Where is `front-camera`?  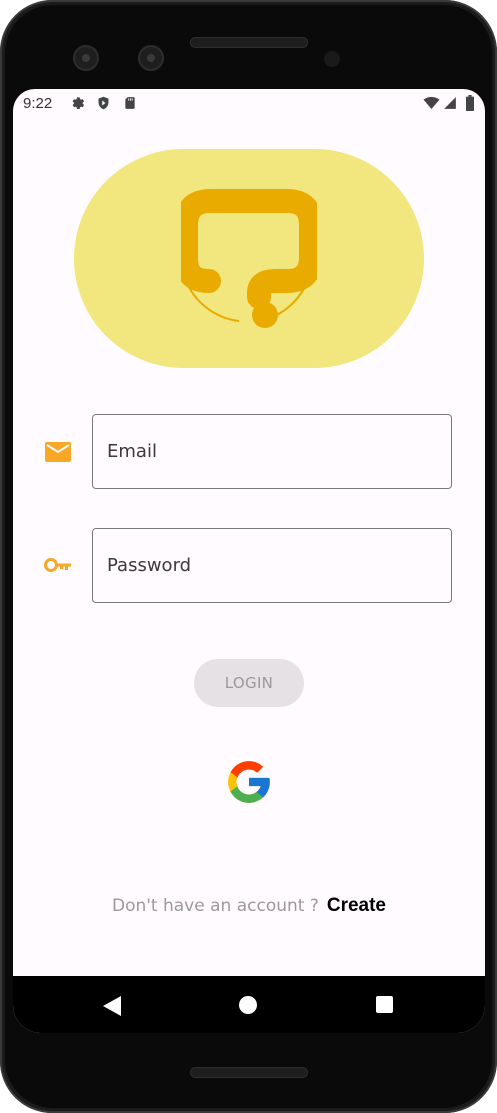
front-camera is located at coordinates (86, 58).